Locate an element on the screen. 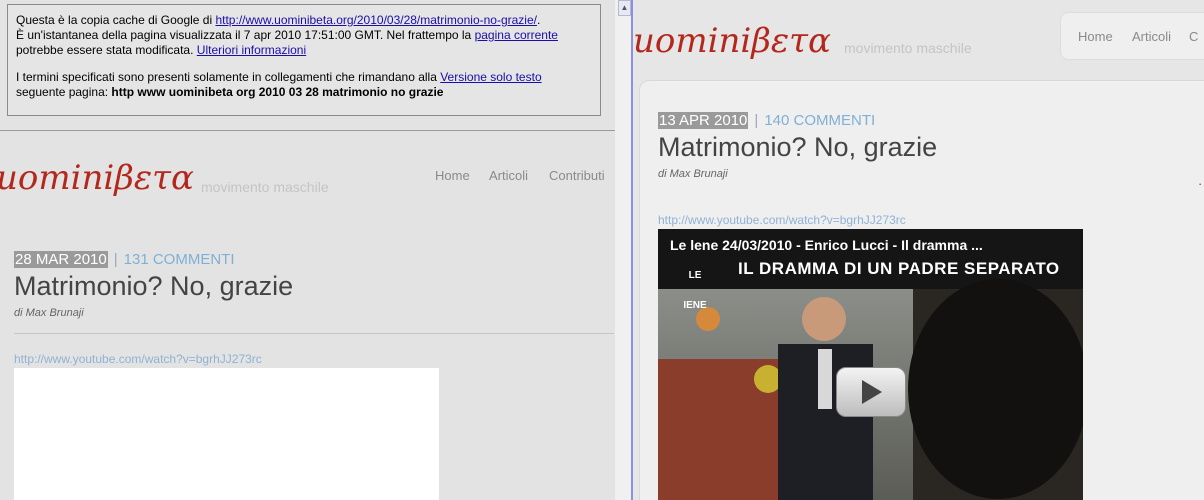 The image size is (1204, 500). splitter-arrow-icon: ▲ is located at coordinates (624, 8).